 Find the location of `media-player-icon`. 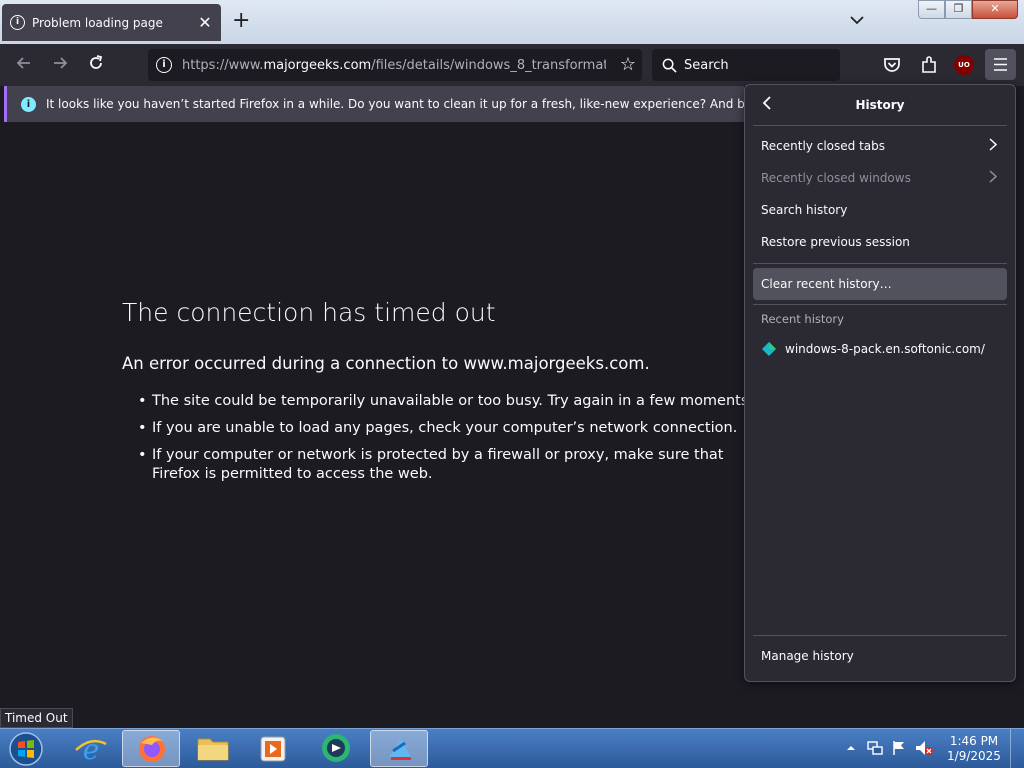

media-player-icon is located at coordinates (273, 749).